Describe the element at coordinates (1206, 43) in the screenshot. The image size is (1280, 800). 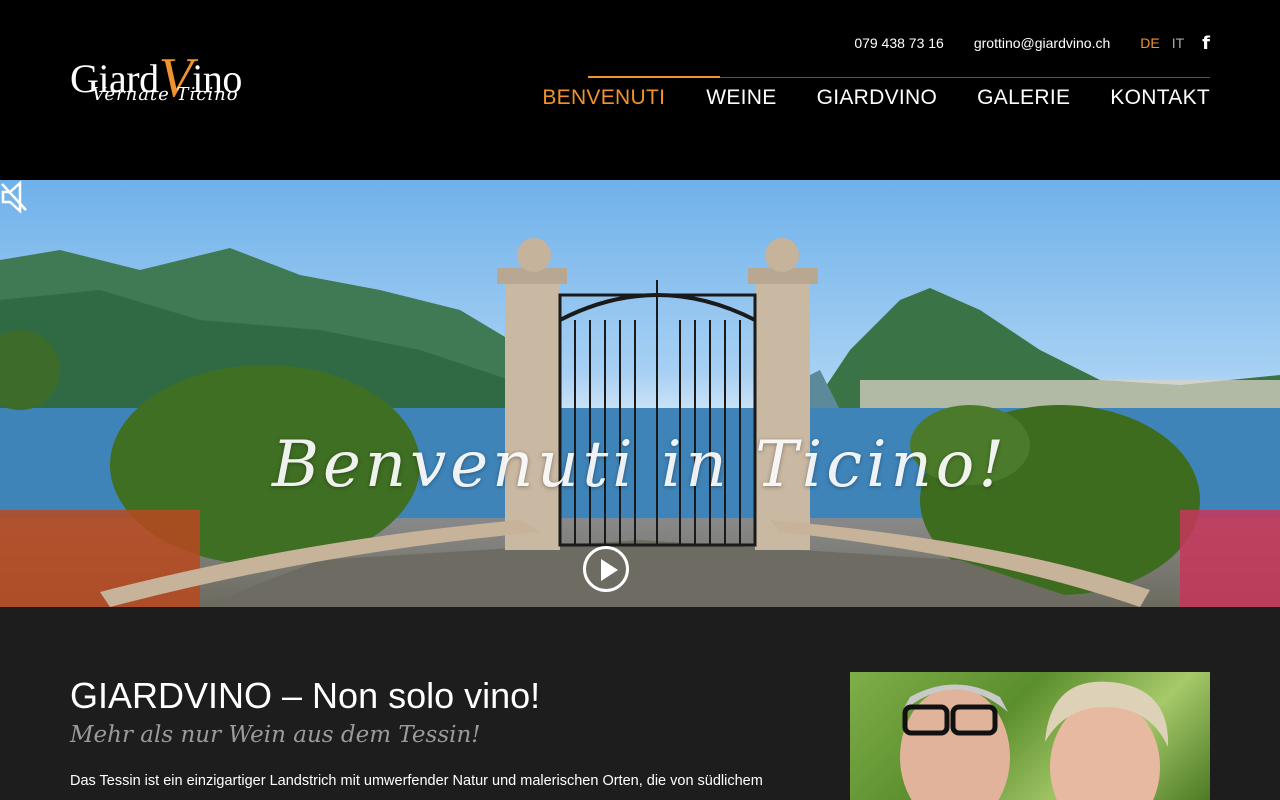
I see `facebook-icon: f` at that location.